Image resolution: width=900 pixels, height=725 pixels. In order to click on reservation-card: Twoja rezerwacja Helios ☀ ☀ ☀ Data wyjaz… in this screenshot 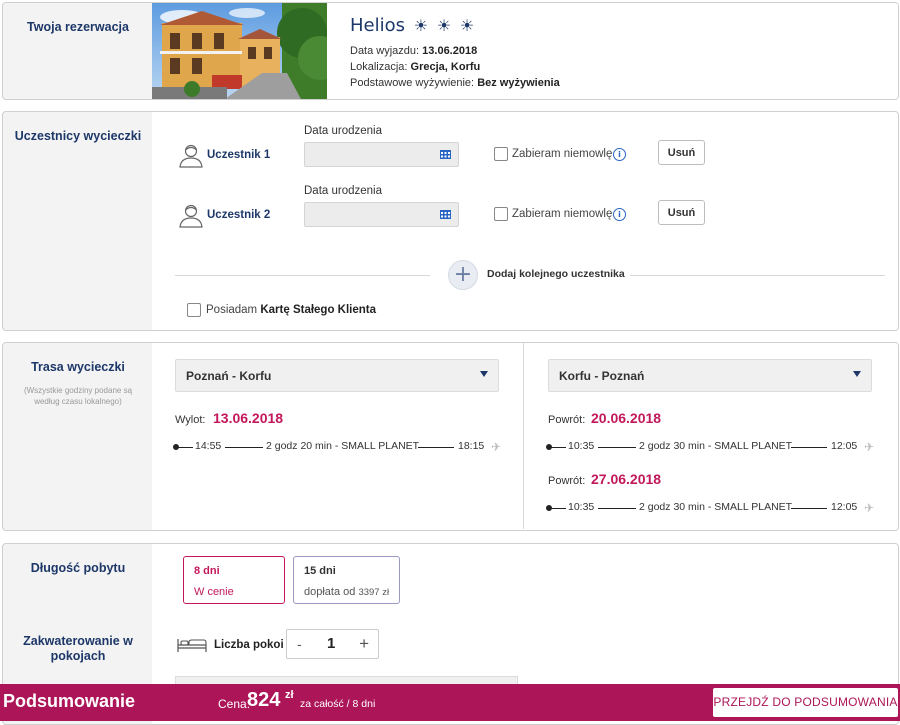, I will do `click(450, 51)`.